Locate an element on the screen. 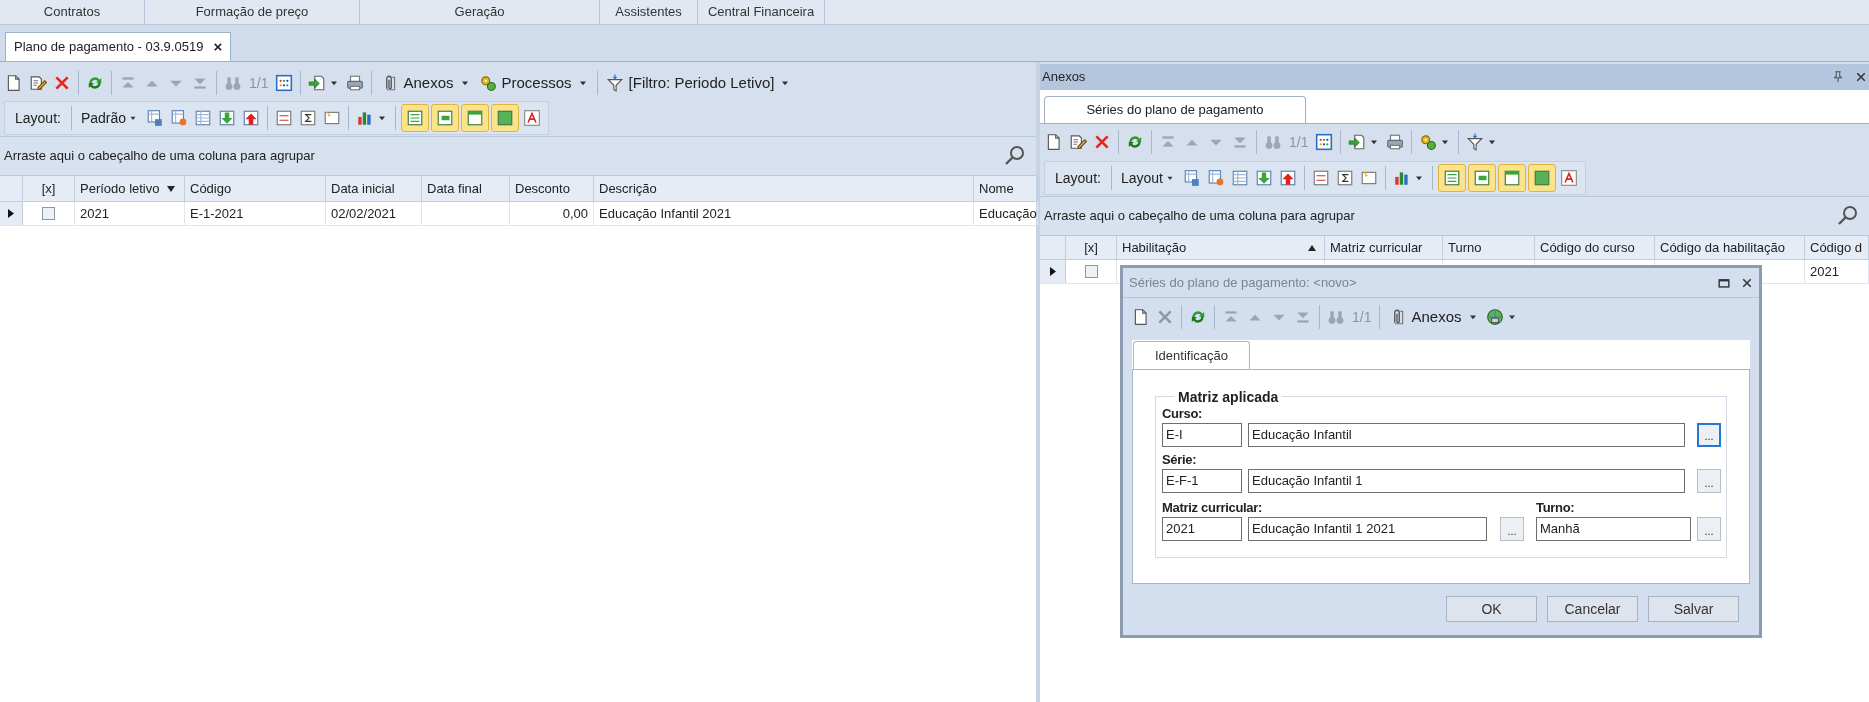 This screenshot has width=1869, height=702. column-header: Habilitação is located at coordinates (1221, 247).